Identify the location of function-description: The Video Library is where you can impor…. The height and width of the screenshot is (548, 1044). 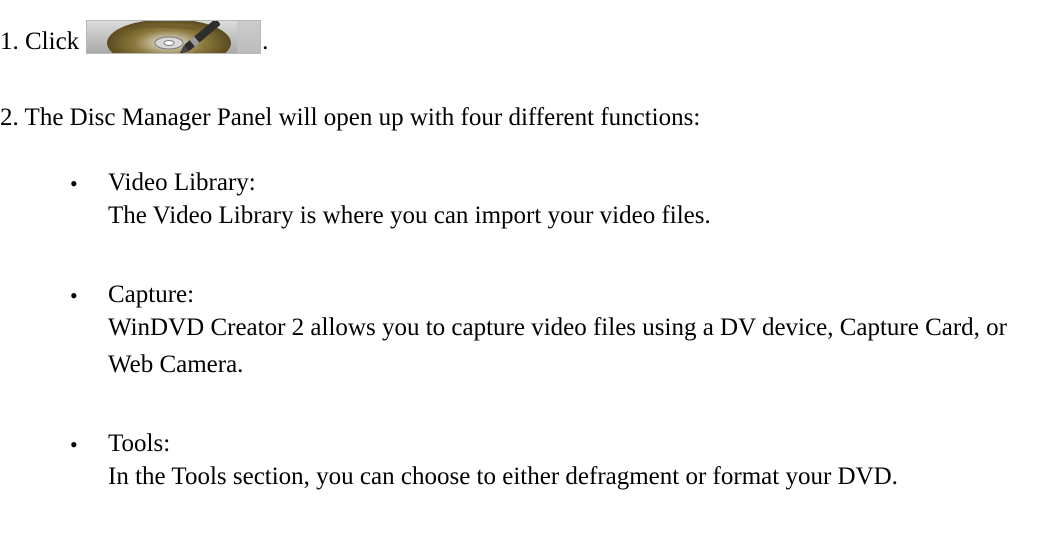
(409, 215).